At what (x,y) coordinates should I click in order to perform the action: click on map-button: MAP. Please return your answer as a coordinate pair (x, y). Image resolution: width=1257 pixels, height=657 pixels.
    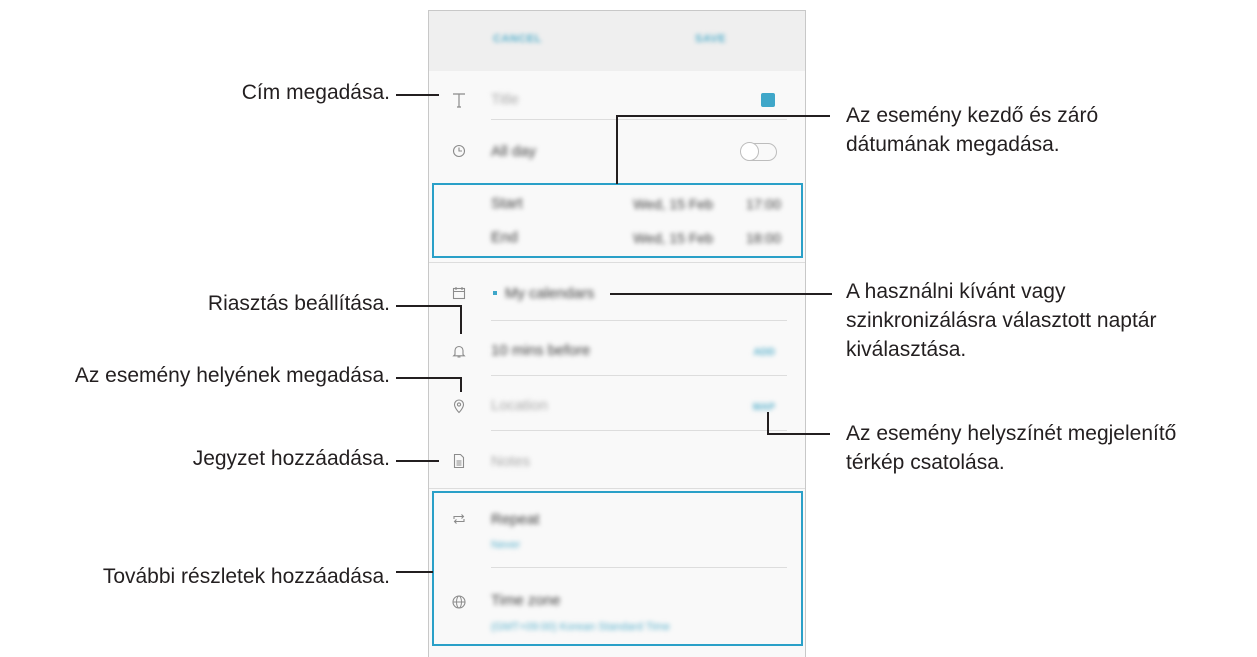
    Looking at the image, I should click on (764, 407).